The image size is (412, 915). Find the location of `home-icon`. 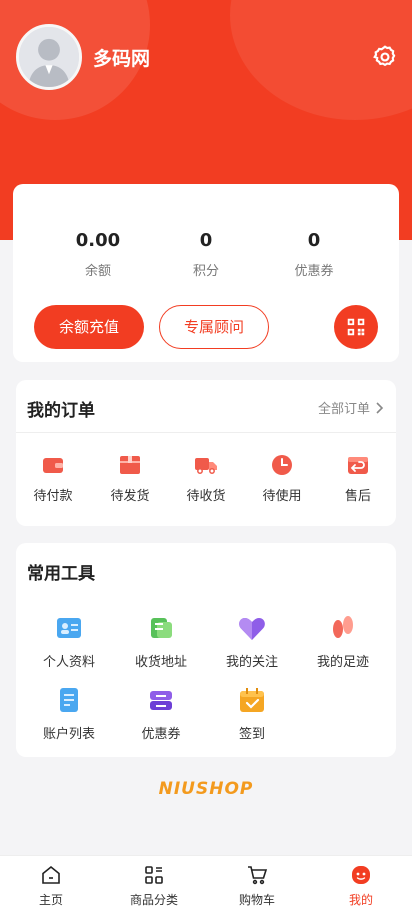

home-icon is located at coordinates (51, 875).